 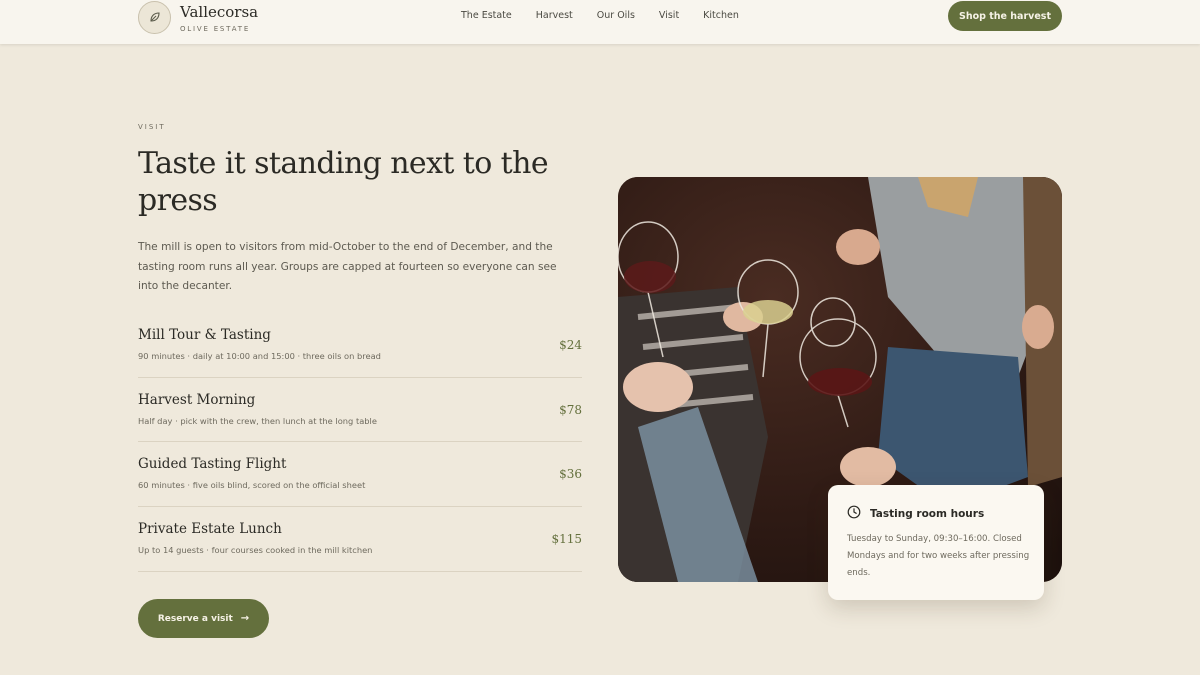 What do you see at coordinates (927, 513) in the screenshot?
I see `card-title: Tasting room hours` at bounding box center [927, 513].